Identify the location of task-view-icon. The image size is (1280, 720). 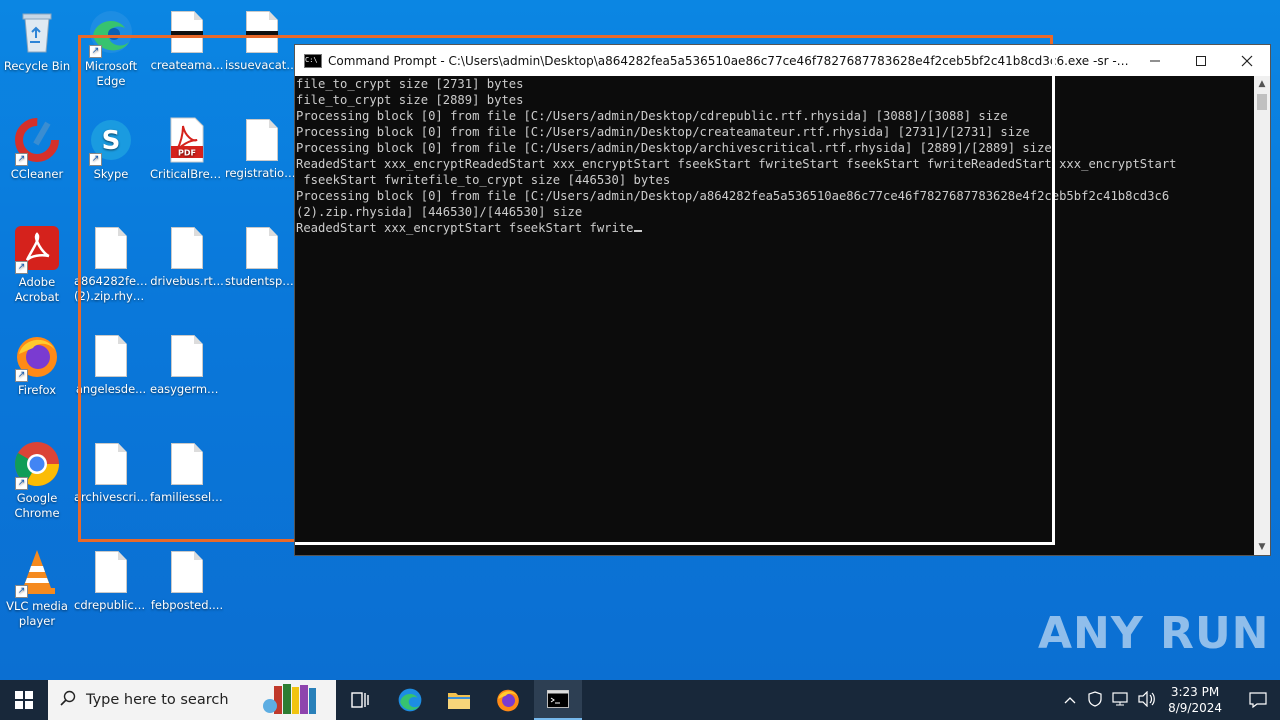
(360, 700).